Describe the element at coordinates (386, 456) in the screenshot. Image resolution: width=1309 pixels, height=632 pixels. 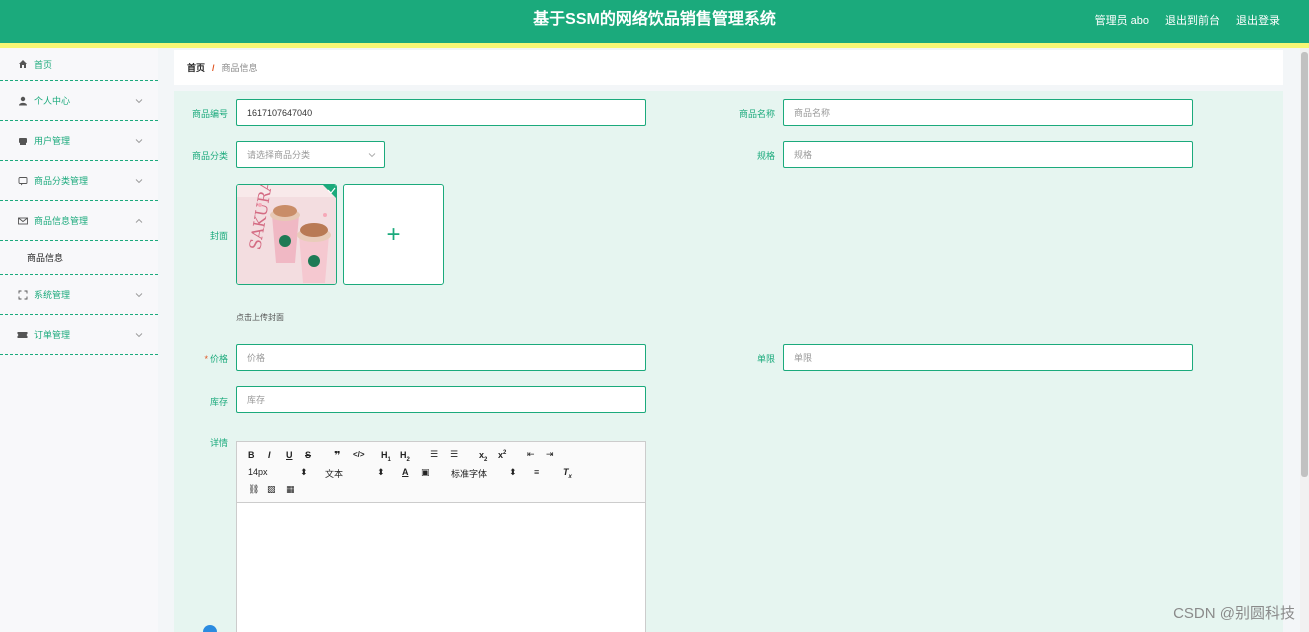
I see `heading1-icon: H1` at that location.